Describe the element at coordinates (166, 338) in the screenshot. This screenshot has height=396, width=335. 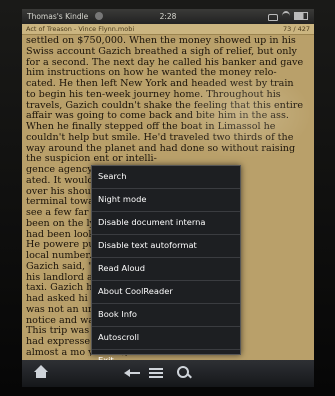
I see `menu-item-autoscroll: Autoscroll` at that location.